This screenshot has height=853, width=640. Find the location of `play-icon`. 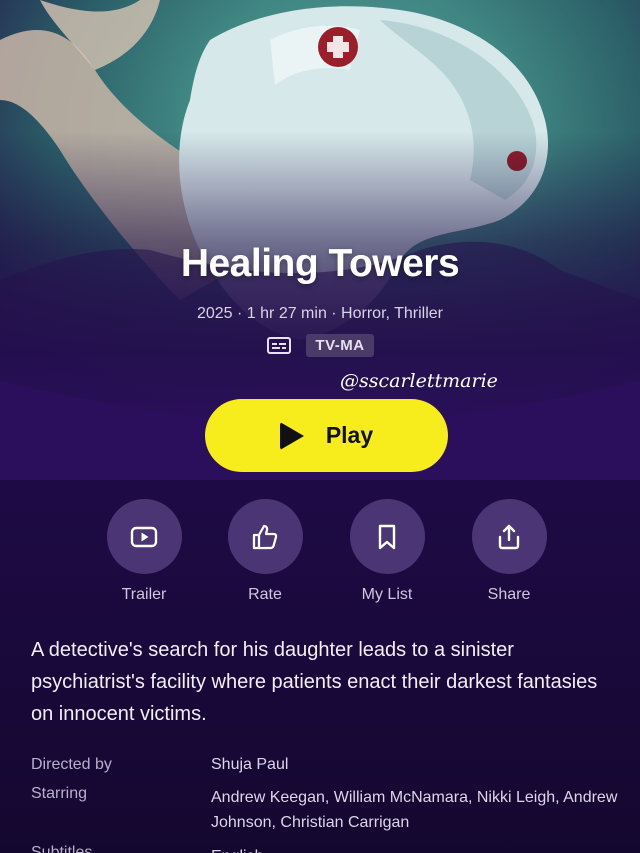

play-icon is located at coordinates (291, 435).